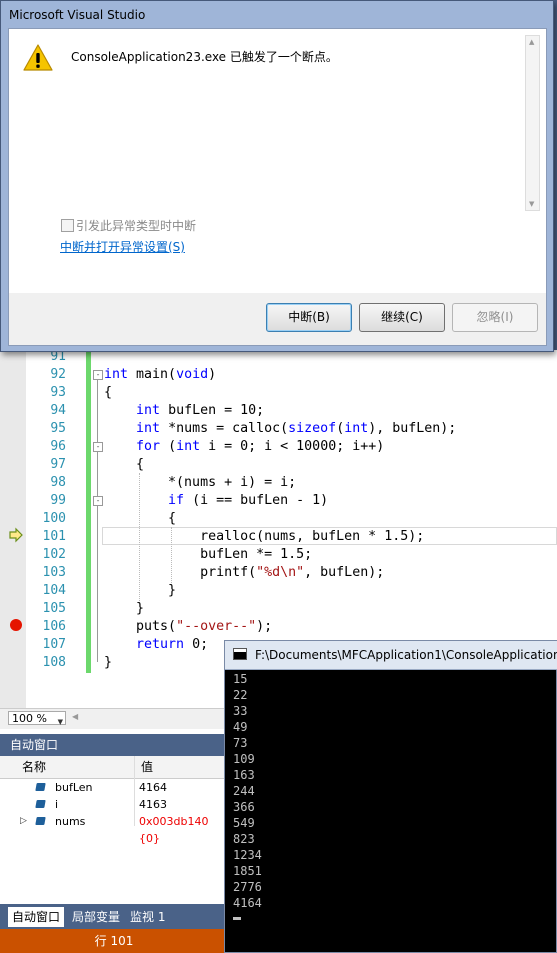 Image resolution: width=557 pixels, height=953 pixels. I want to click on variable-name: bufLen, so click(74, 787).